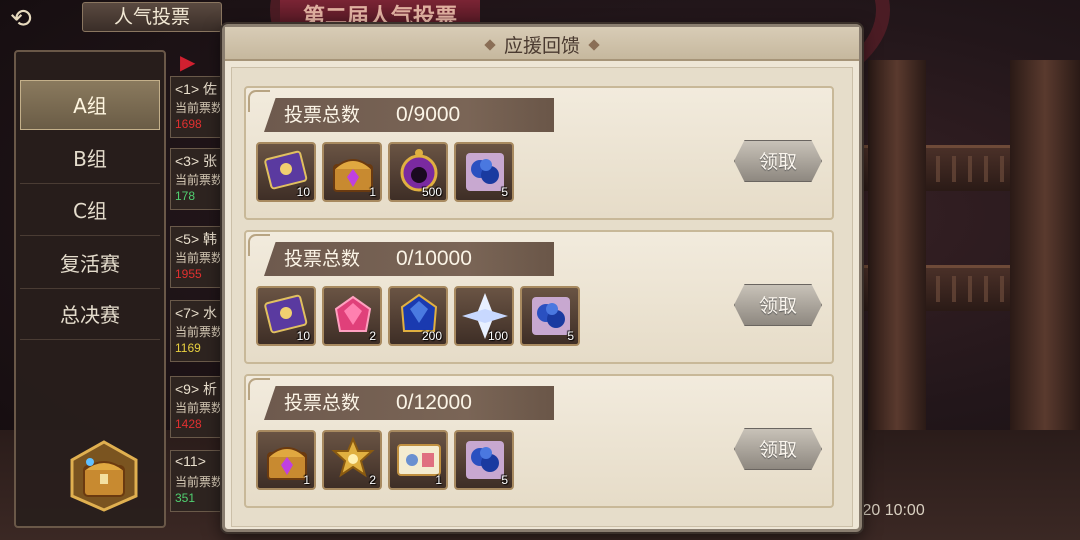 The width and height of the screenshot is (1080, 540). What do you see at coordinates (90, 105) in the screenshot?
I see `sidebar-item-group-a: A组` at bounding box center [90, 105].